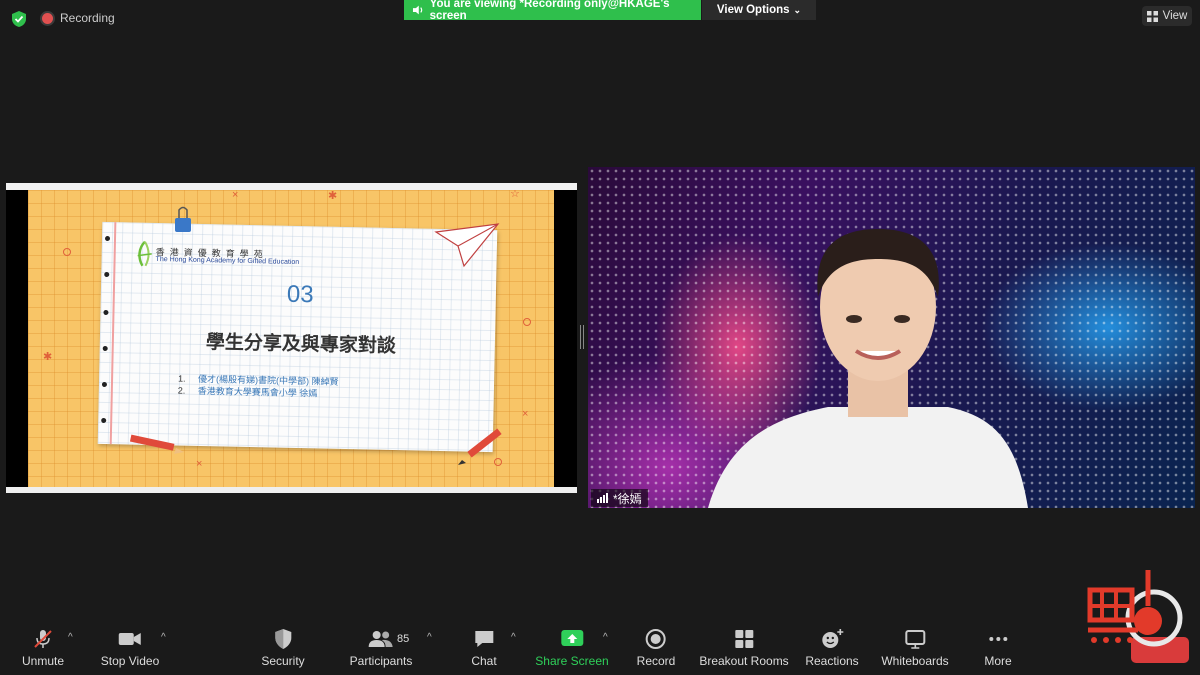  I want to click on unmute-label: Unmute, so click(43, 661).